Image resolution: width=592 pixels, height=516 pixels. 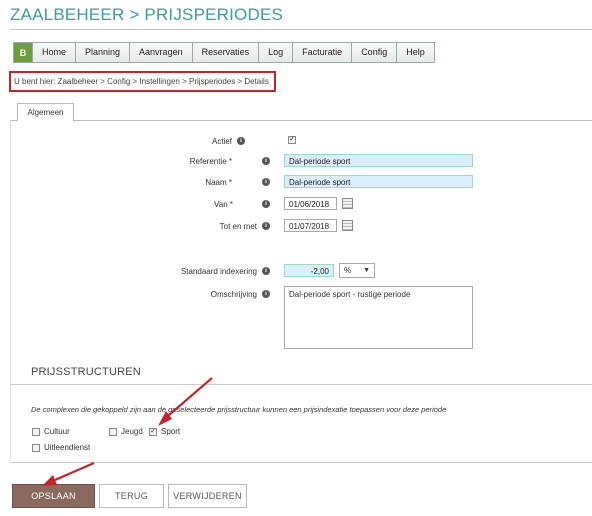 I want to click on back-button: TERUG, so click(x=131, y=496).